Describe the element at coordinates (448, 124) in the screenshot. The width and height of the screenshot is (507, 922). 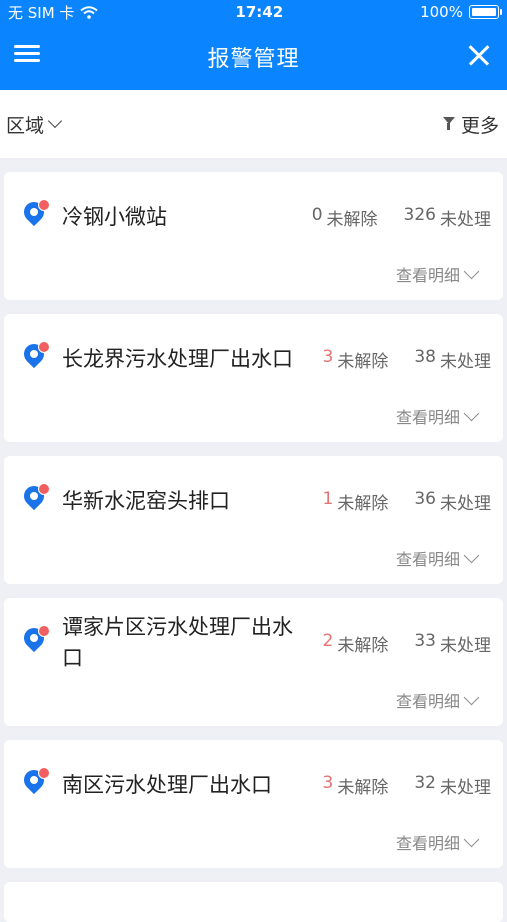
I see `filter-icon` at that location.